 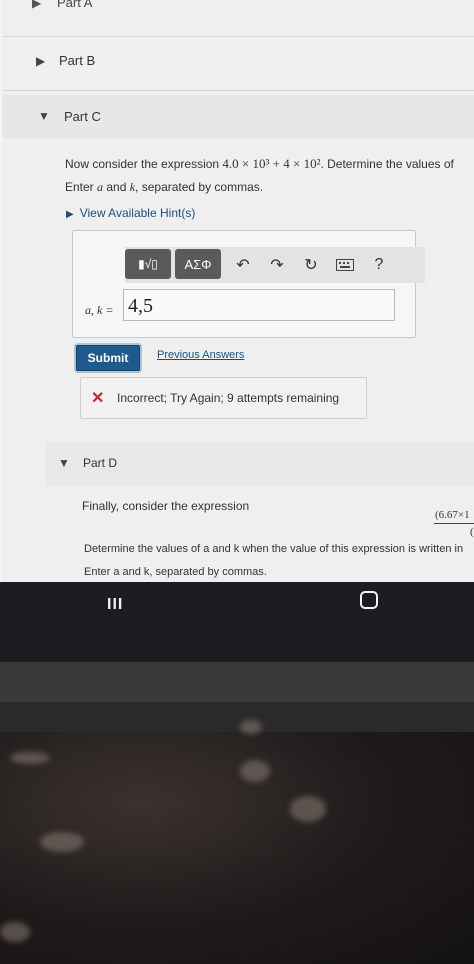 I want to click on answer-panel: ▮√▯ ΑΣΦ ↶ ↷ ↻ ? a, k = 4,5, so click(x=248, y=284).